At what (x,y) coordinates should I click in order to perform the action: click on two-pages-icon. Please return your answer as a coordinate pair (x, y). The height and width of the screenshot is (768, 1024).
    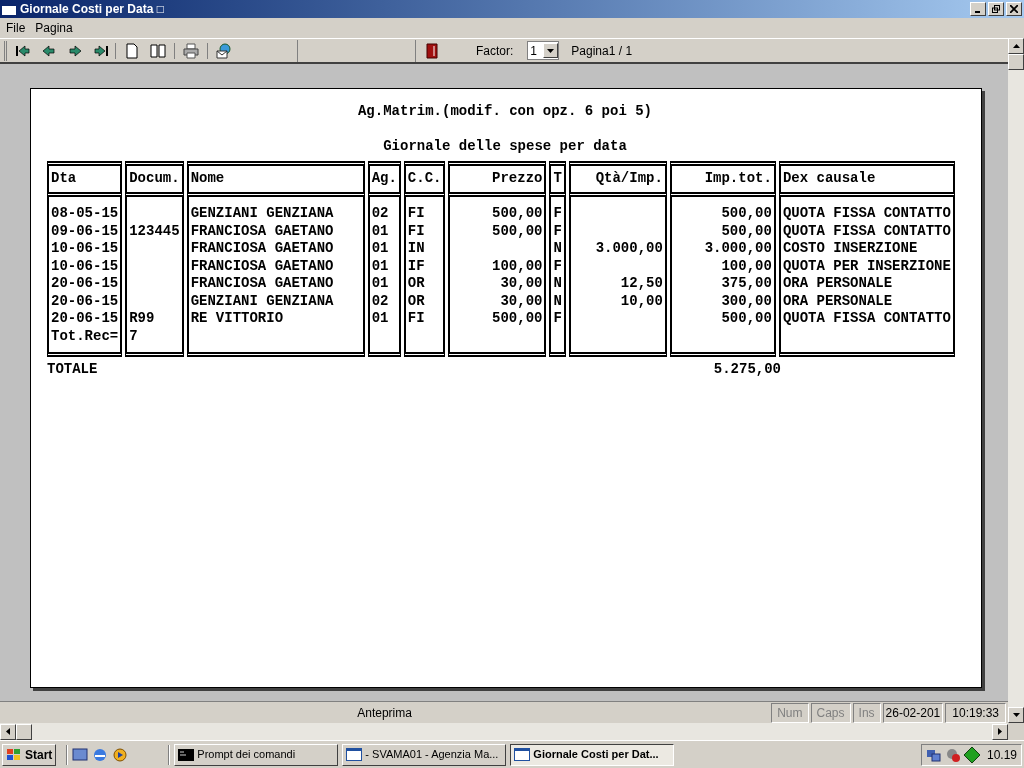
    Looking at the image, I should click on (158, 50).